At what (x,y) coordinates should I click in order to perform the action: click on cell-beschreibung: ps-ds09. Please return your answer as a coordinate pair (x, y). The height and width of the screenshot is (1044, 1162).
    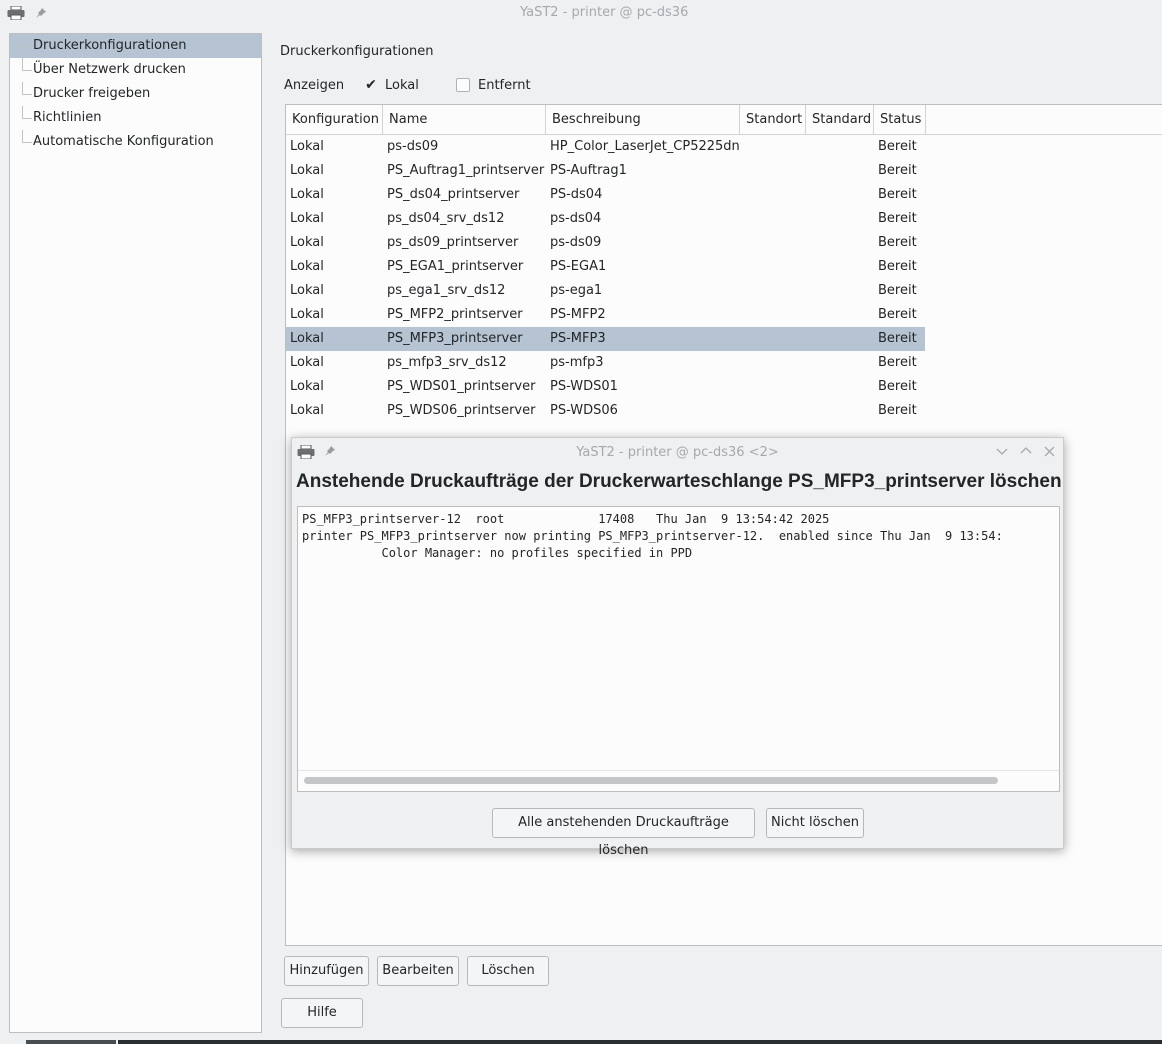
    Looking at the image, I should click on (576, 242).